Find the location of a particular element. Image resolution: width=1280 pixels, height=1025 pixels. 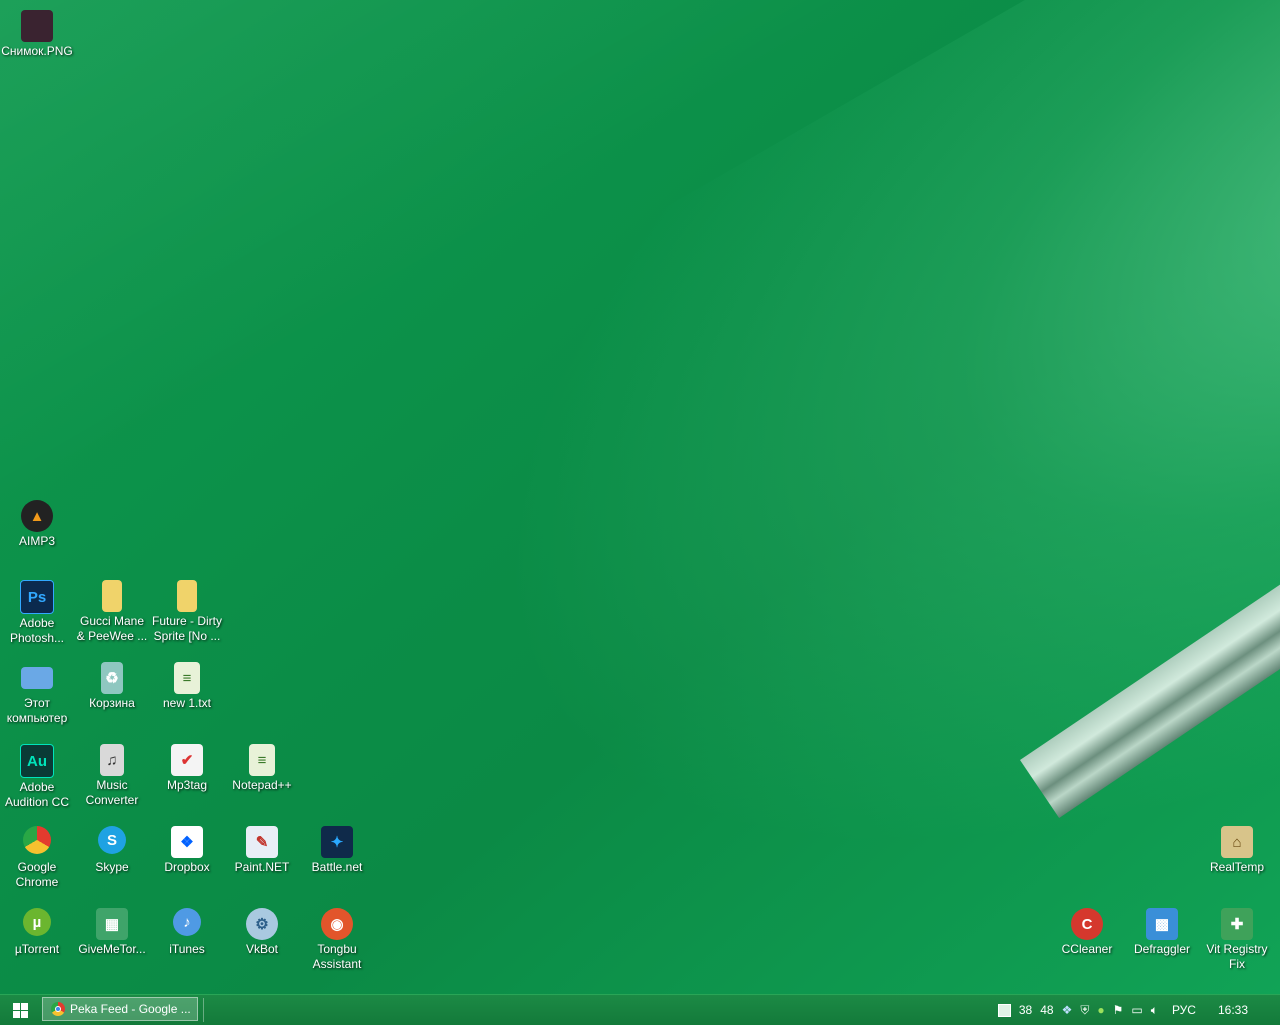

start-button is located at coordinates (20, 1010).